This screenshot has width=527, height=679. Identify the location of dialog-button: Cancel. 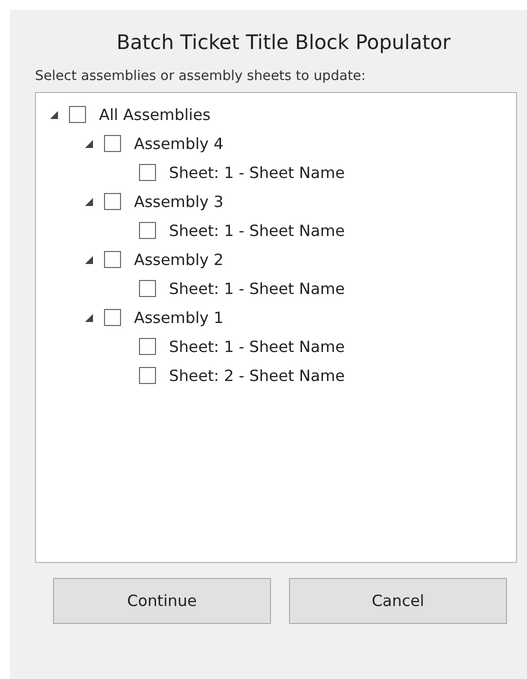
(398, 601).